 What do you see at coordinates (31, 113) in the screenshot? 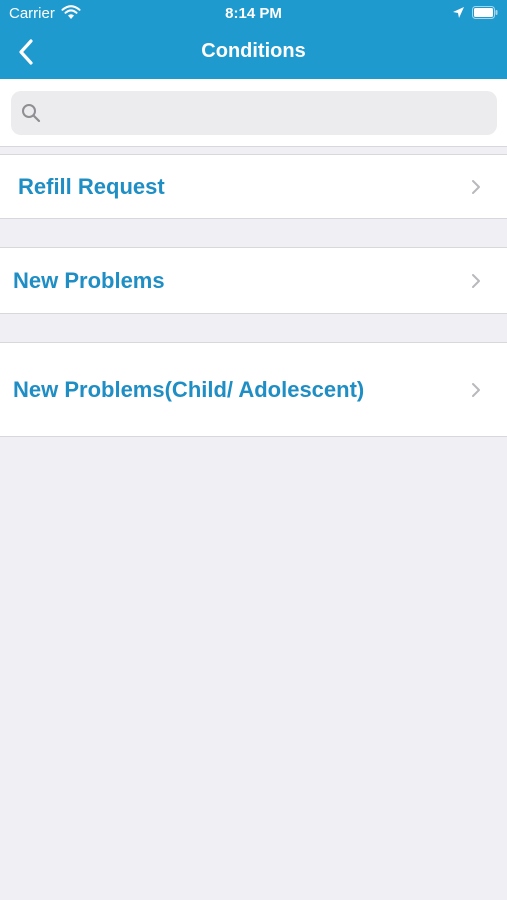
I see `search-icon` at bounding box center [31, 113].